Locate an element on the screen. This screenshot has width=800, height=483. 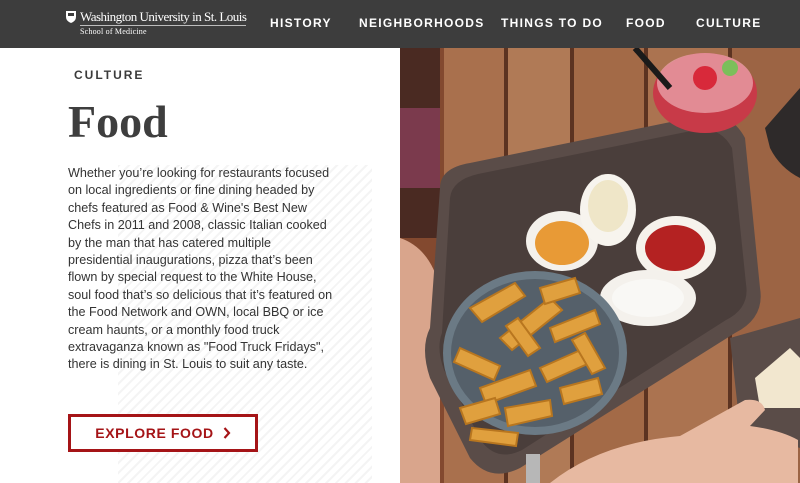
nav-item-things-to-do: THINGS TO DO is located at coordinates (552, 23).